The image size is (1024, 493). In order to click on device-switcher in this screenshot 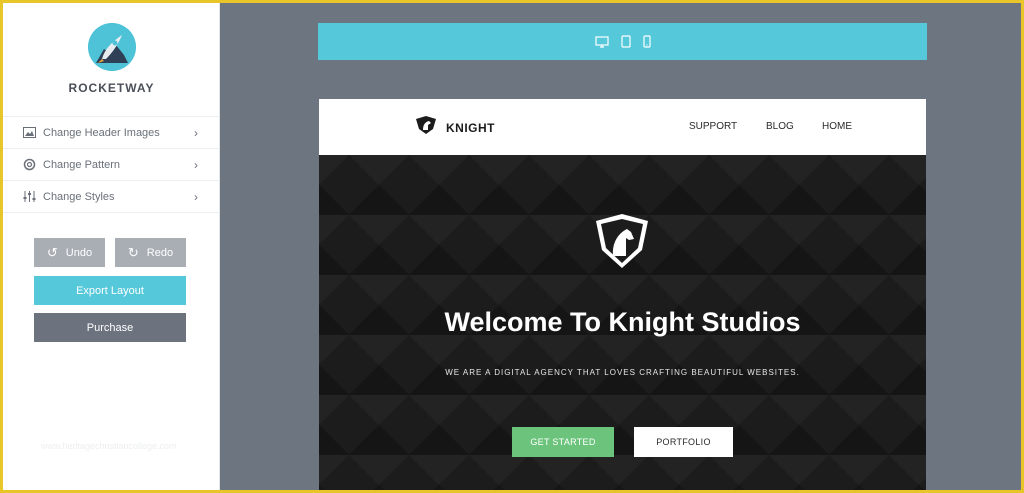, I will do `click(622, 41)`.